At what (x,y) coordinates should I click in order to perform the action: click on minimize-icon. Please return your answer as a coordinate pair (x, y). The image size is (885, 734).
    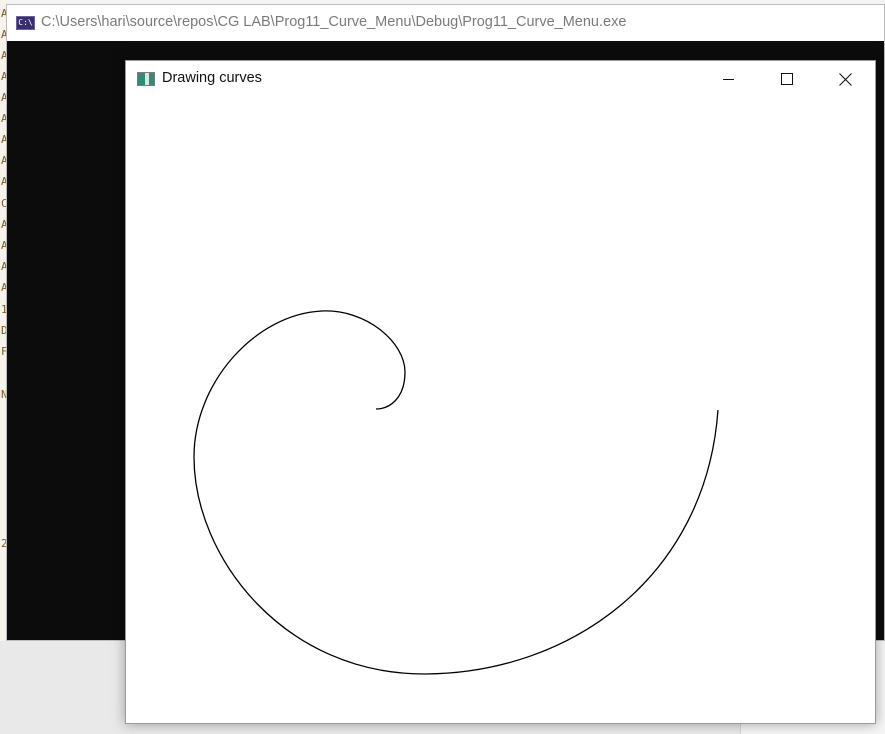
    Looking at the image, I should click on (728, 79).